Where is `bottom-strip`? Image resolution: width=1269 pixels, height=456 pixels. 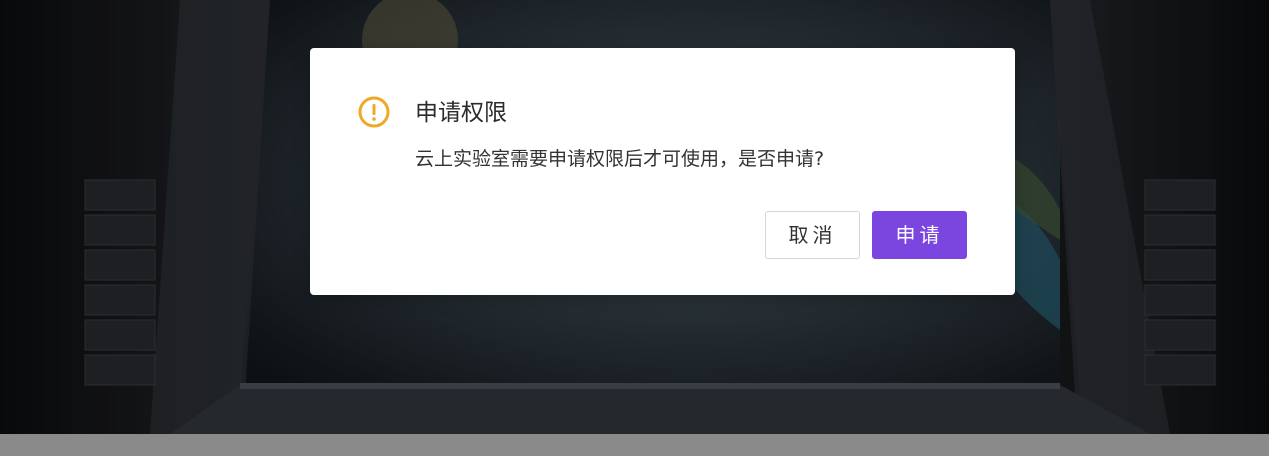
bottom-strip is located at coordinates (634, 445).